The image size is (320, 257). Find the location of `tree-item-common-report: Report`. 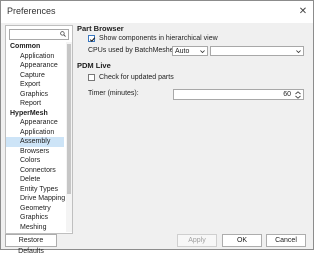

tree-item-common-report: Report is located at coordinates (35, 104).